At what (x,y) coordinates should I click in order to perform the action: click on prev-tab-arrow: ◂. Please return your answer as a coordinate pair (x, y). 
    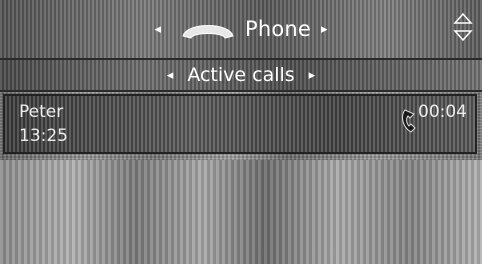
    Looking at the image, I should click on (170, 75).